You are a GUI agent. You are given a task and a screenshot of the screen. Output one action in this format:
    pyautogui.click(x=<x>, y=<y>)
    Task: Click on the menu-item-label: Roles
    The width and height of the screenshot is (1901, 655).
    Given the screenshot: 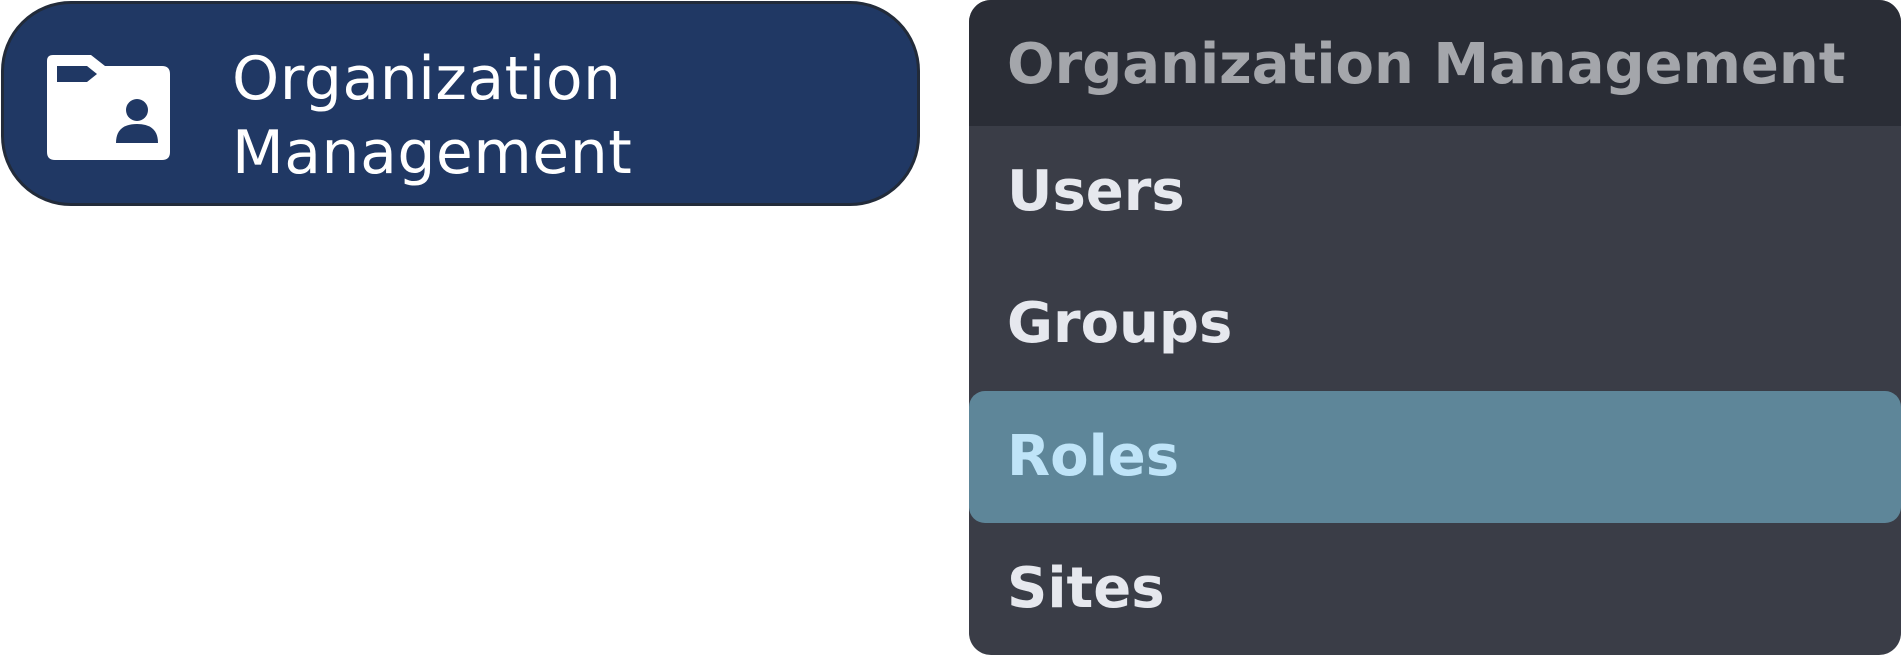 What is the action you would take?
    pyautogui.click(x=1093, y=456)
    